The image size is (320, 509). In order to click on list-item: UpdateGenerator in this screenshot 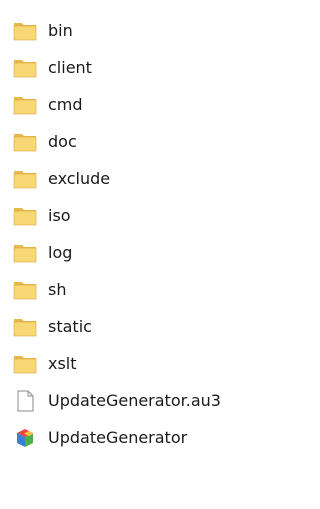, I will do `click(139, 437)`.